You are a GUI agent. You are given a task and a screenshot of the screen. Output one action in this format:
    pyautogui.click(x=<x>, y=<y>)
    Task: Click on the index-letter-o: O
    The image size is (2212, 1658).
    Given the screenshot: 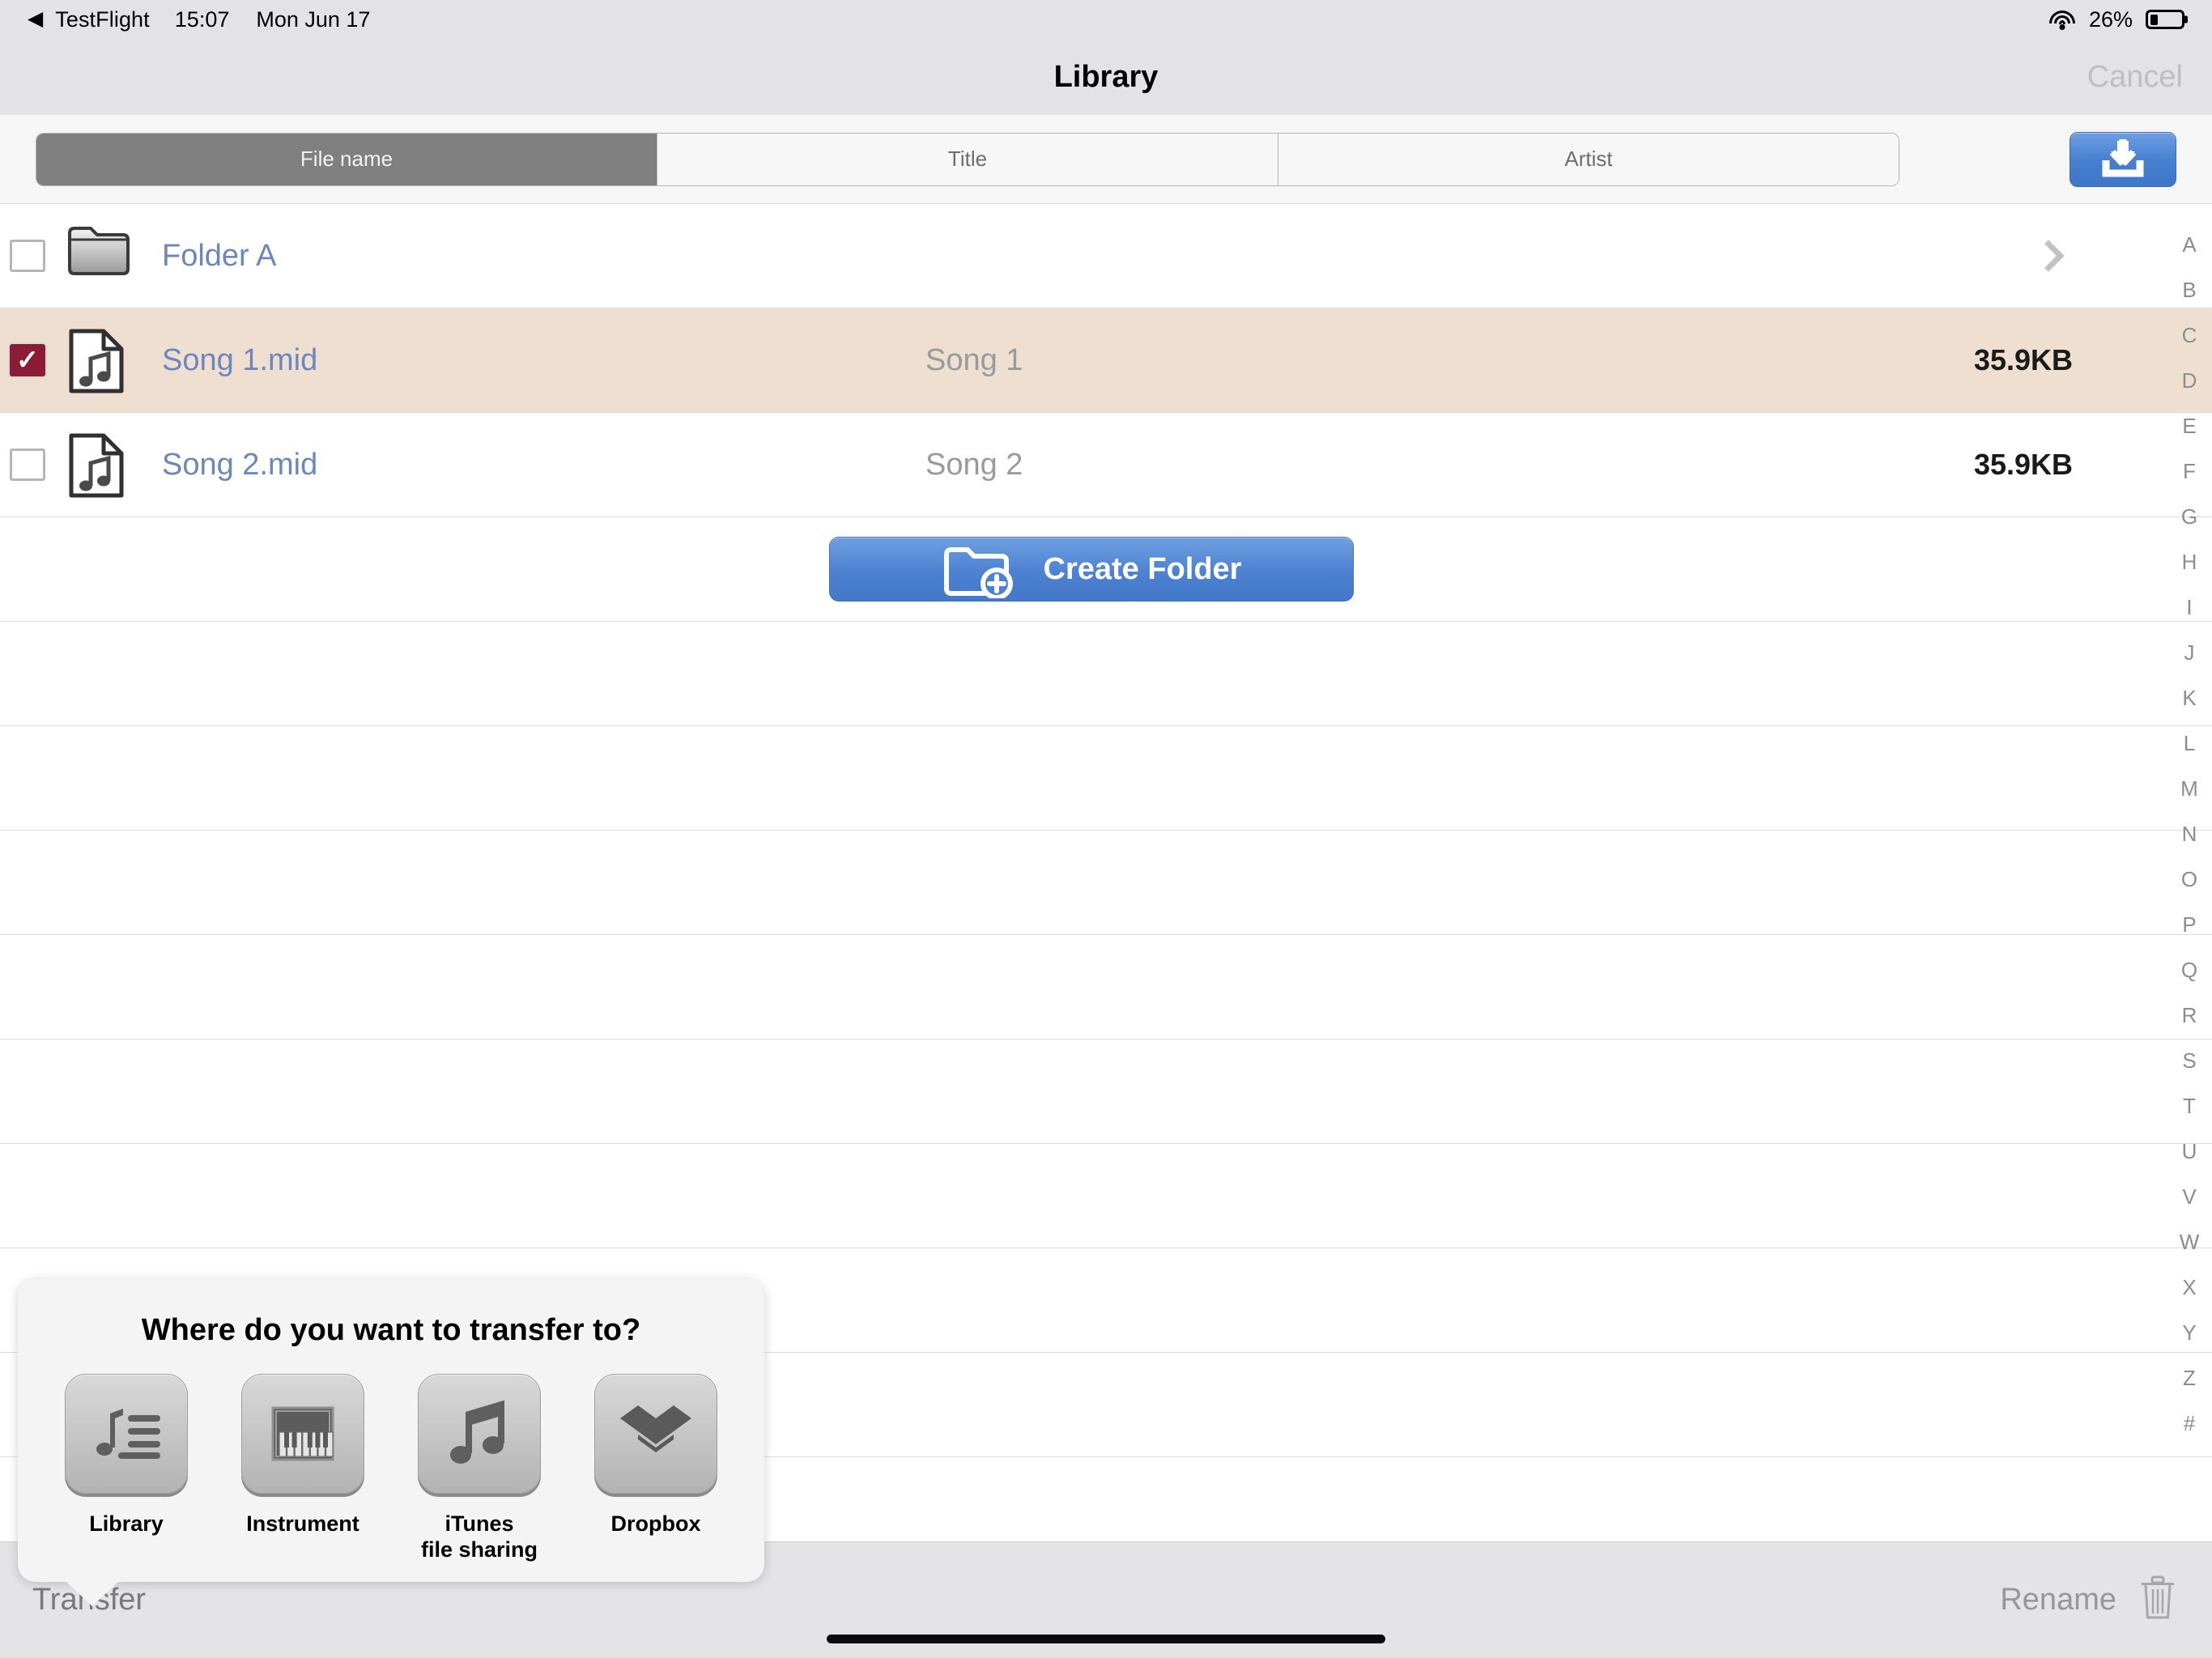 What is the action you would take?
    pyautogui.click(x=2189, y=879)
    